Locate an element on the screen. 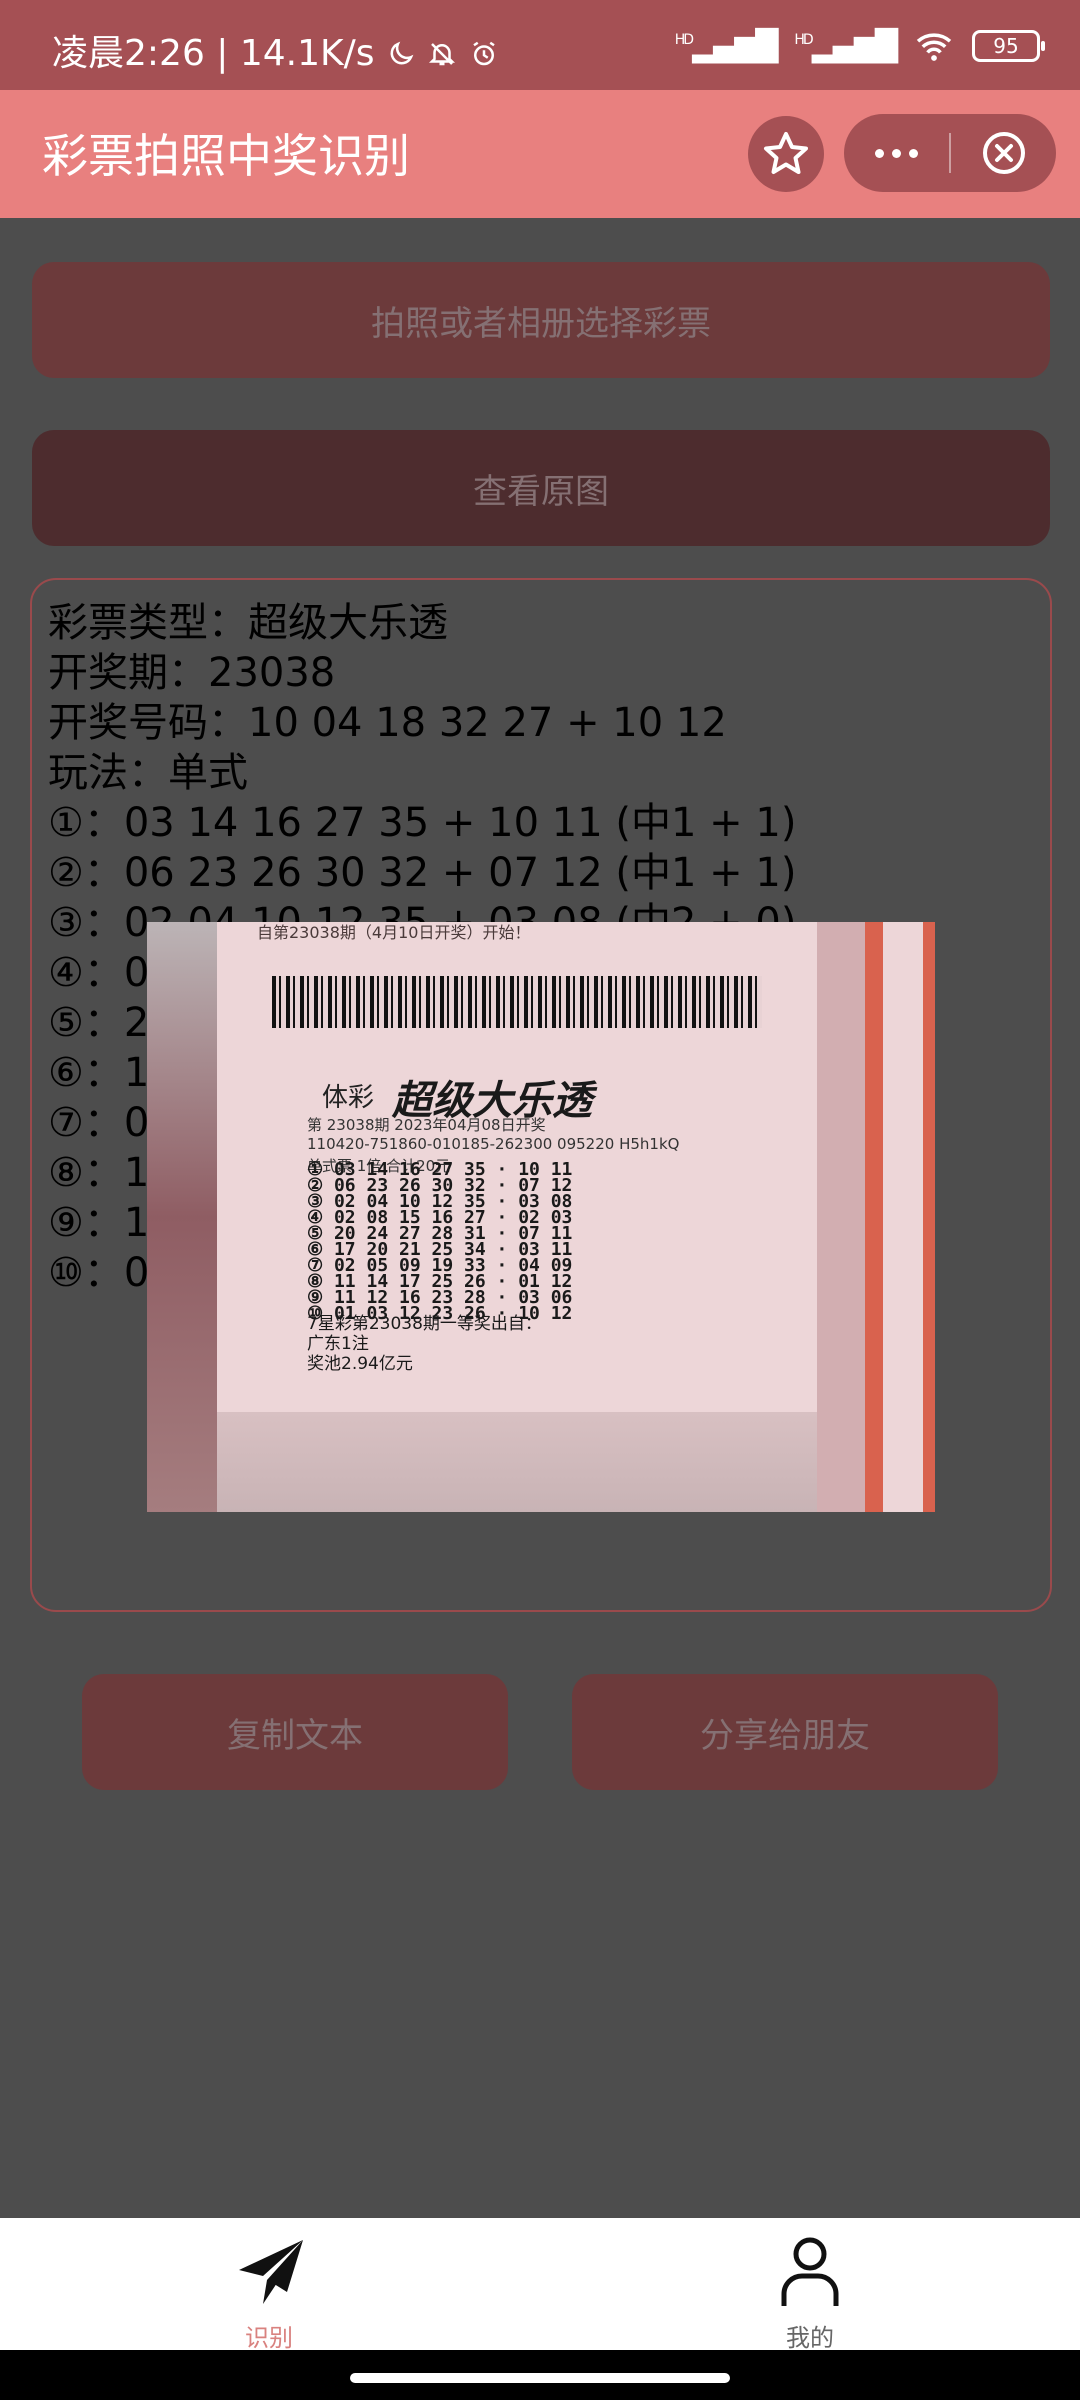  ticket-footer: 7星彩第23038期一等奖出自： 广东1注 奖池2.94亿元 is located at coordinates (424, 1344).